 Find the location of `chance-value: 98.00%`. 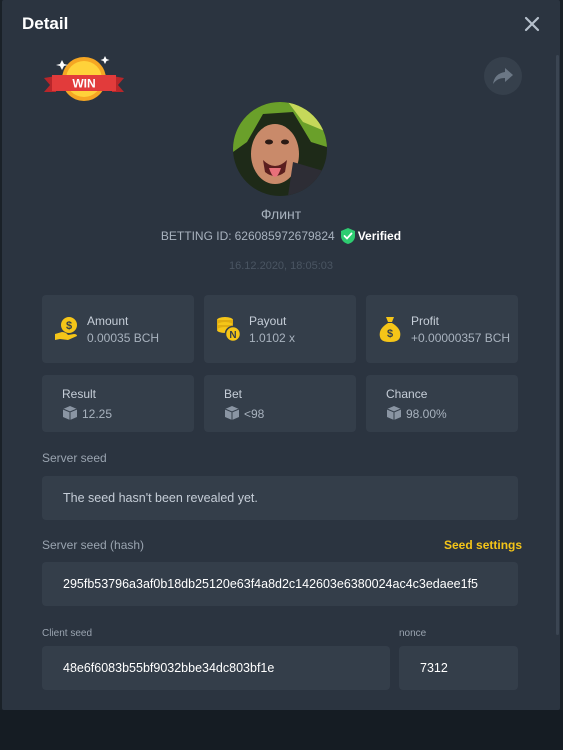

chance-value: 98.00% is located at coordinates (426, 414).